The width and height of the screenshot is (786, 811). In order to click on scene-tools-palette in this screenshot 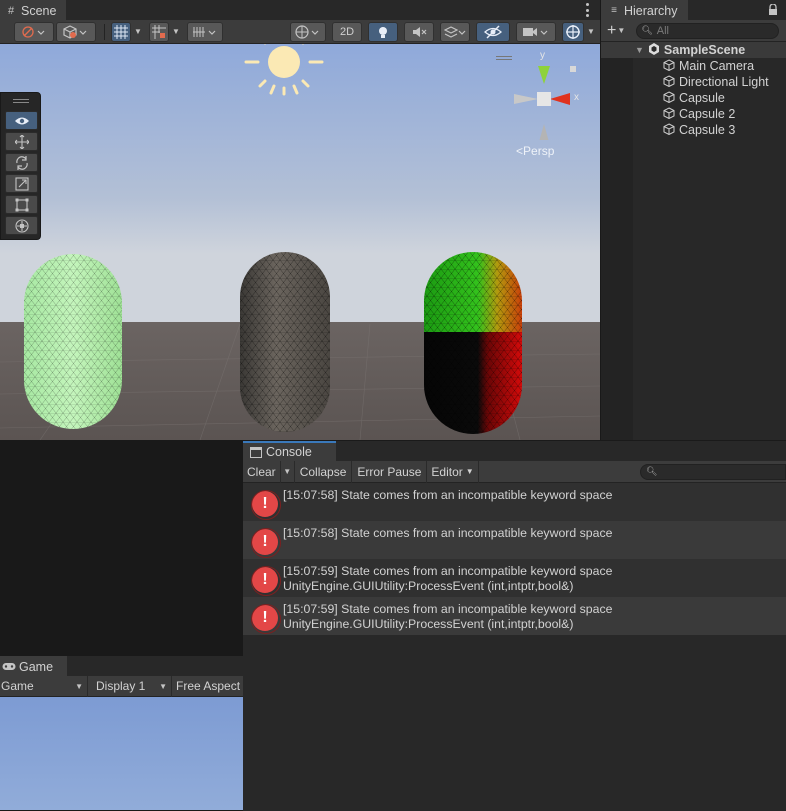, I will do `click(20, 166)`.